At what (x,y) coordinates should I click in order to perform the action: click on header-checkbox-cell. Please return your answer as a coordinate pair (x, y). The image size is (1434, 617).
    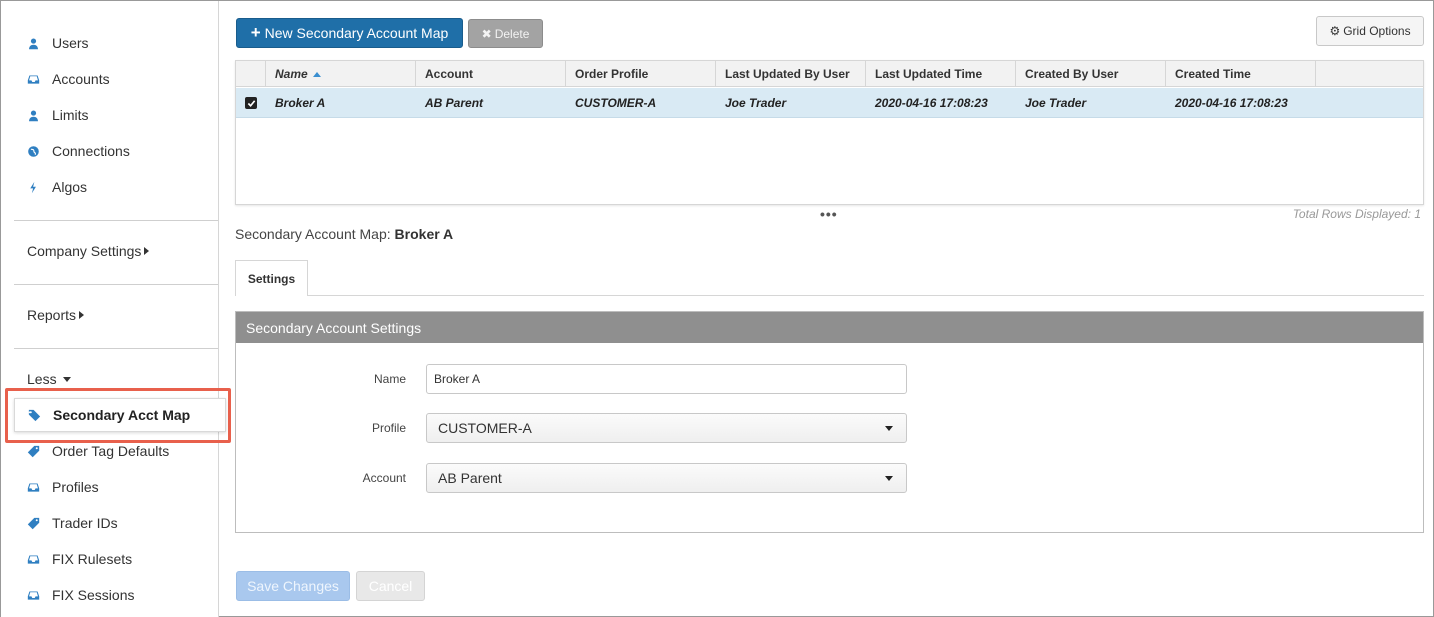
    Looking at the image, I should click on (251, 74).